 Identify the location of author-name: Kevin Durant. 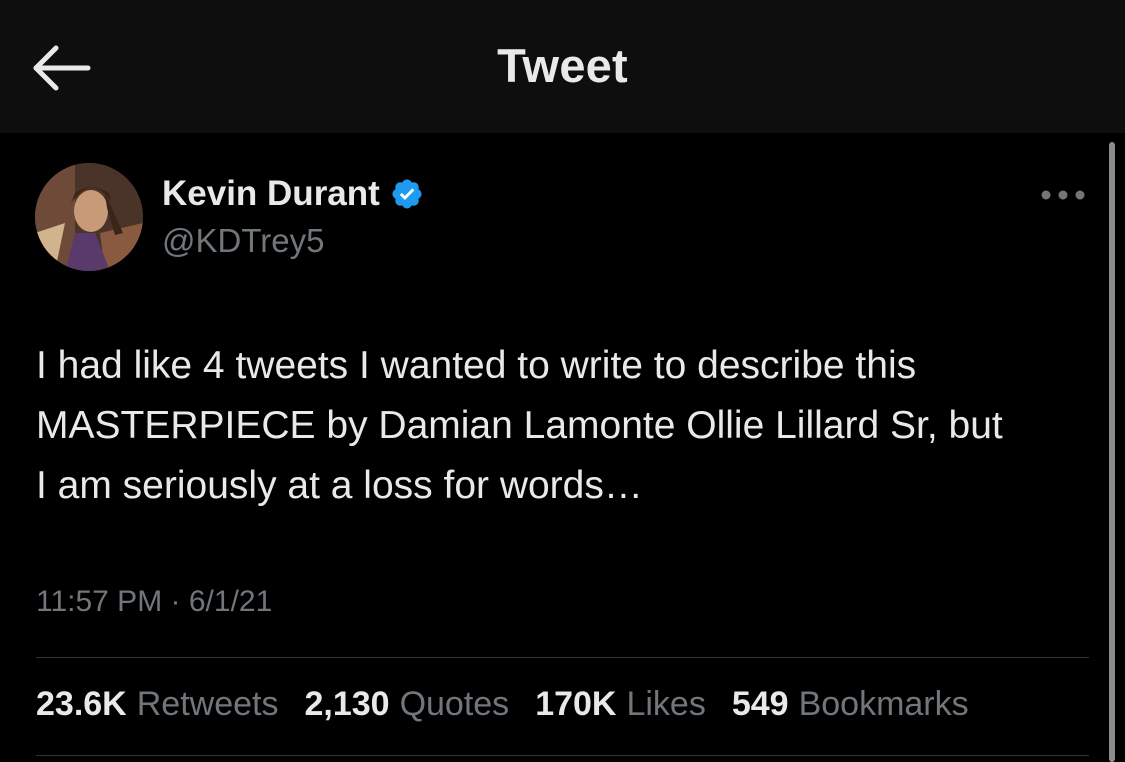
(293, 194).